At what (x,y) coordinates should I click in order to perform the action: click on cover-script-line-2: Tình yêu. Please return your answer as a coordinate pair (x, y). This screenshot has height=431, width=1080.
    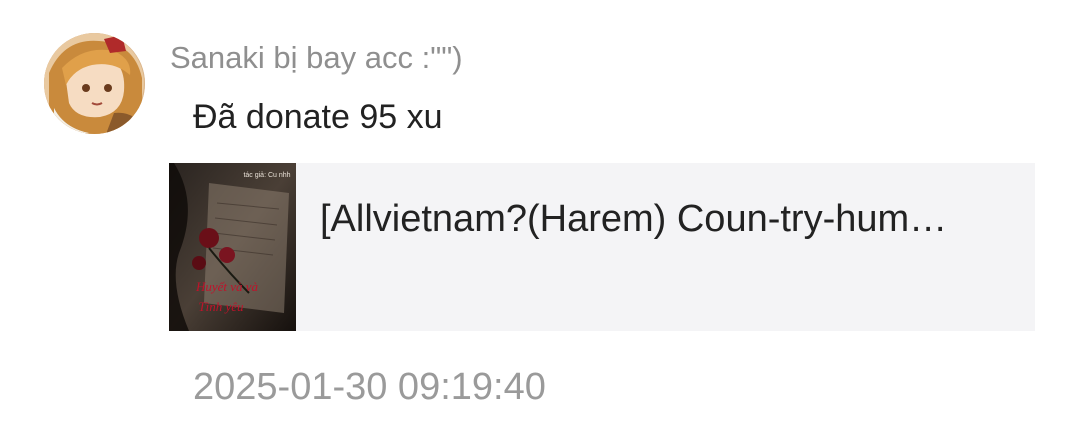
    Looking at the image, I should click on (221, 306).